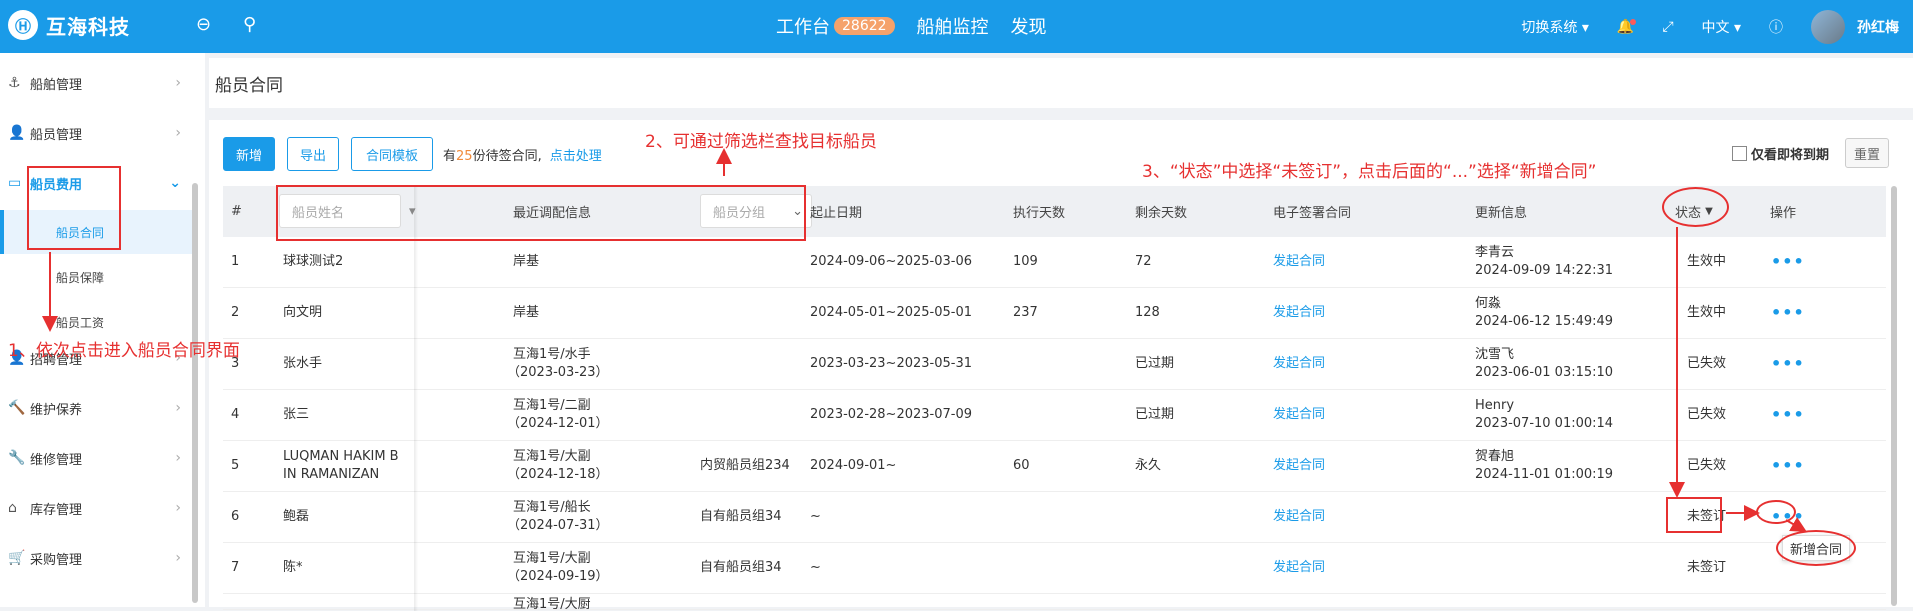  I want to click on sidebar-sub-crew-protection: 船员保障, so click(96, 277).